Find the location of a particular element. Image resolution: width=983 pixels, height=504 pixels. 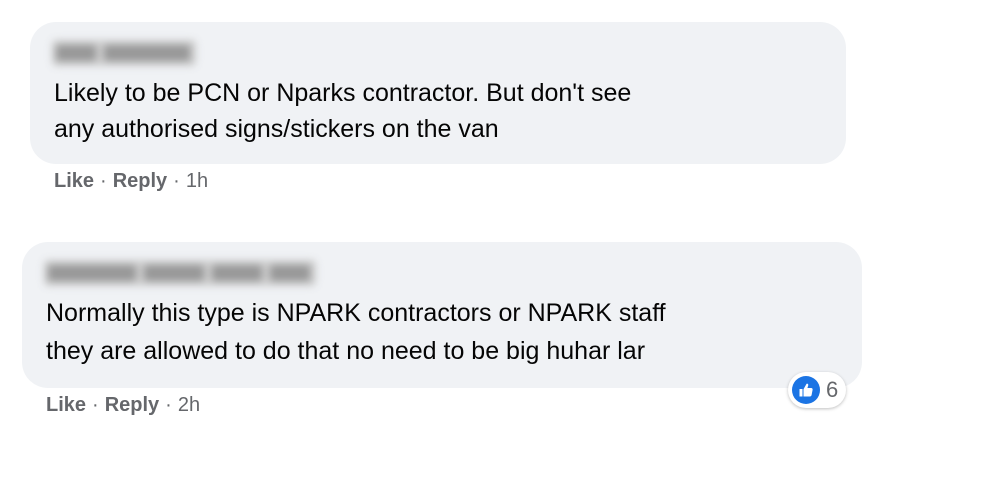

comment-actions: Like · Reply · 1h is located at coordinates (131, 181).